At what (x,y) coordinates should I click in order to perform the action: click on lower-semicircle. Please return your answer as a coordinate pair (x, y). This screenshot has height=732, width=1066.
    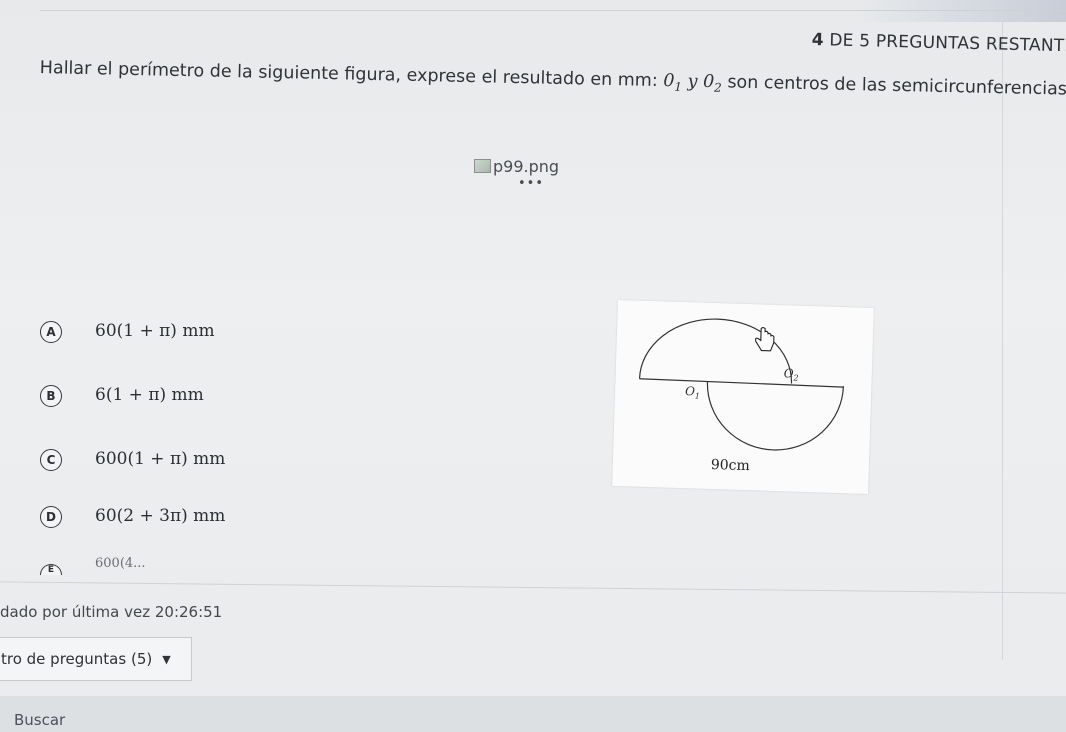
    Looking at the image, I should click on (775, 416).